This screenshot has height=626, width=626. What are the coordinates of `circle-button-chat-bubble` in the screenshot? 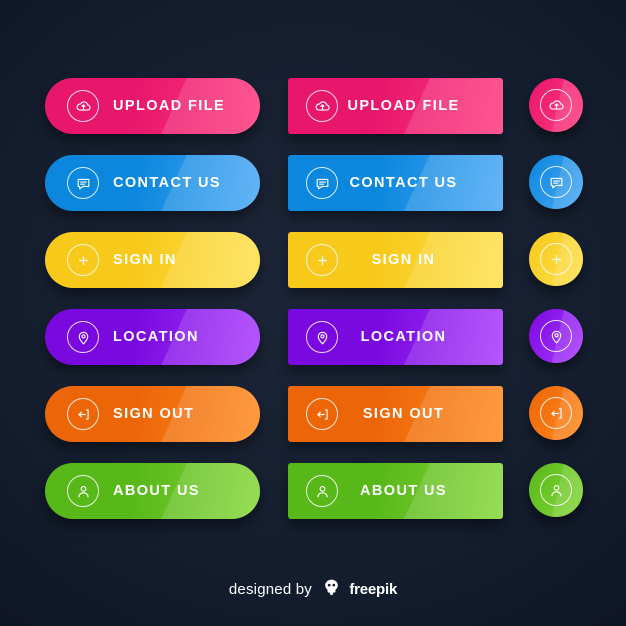 It's located at (556, 182).